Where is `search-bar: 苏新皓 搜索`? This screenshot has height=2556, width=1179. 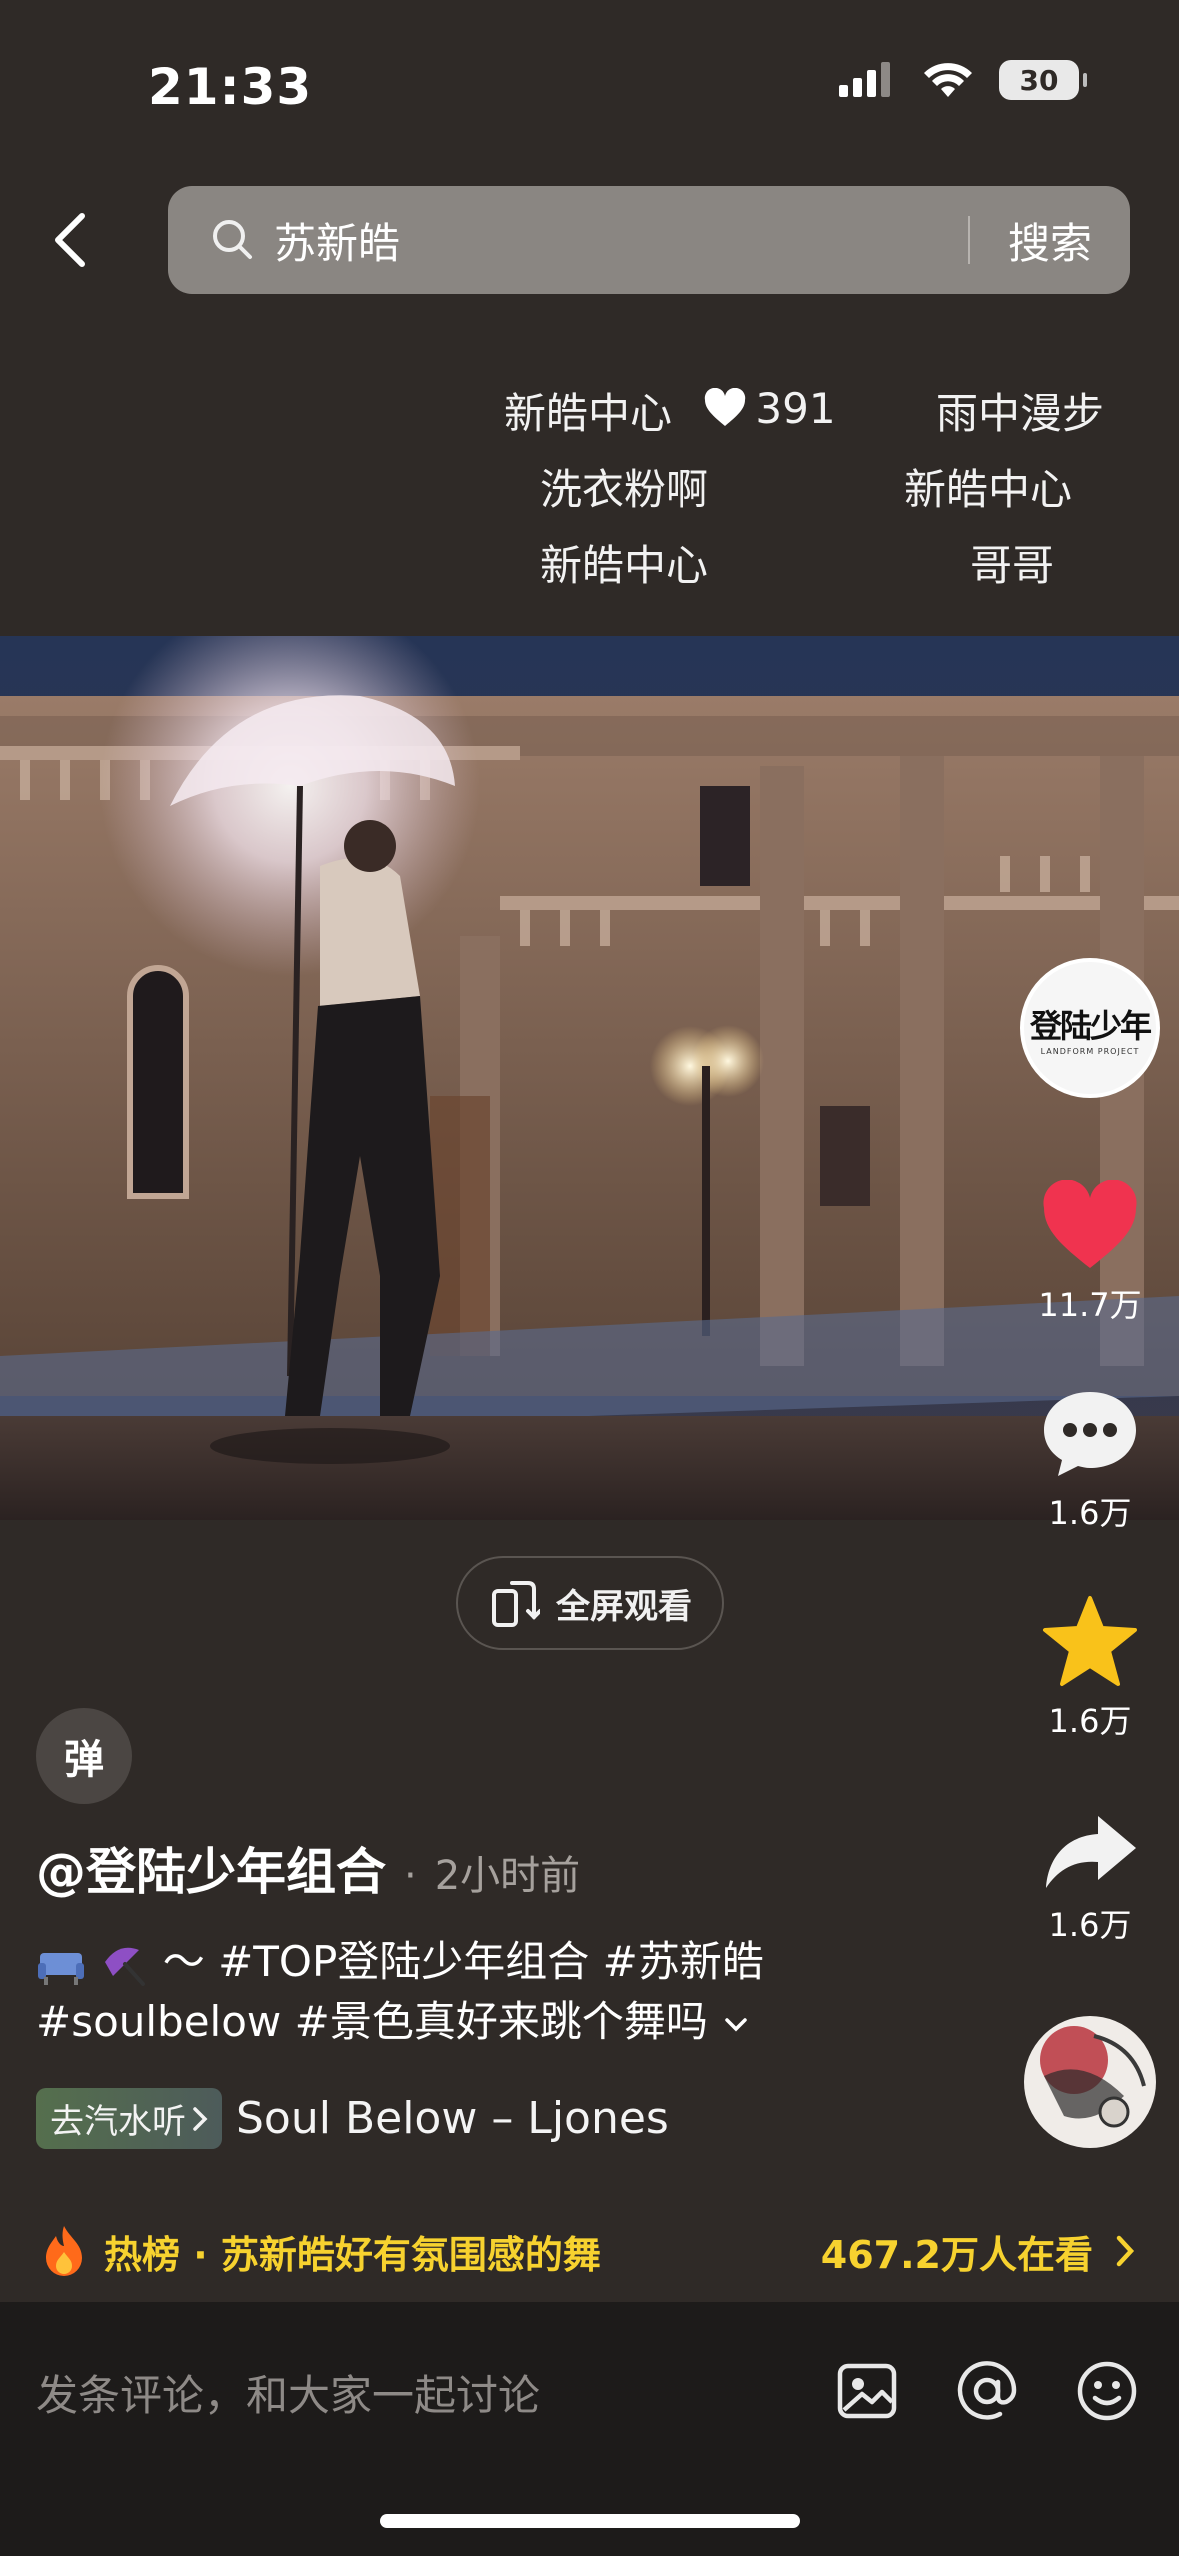 search-bar: 苏新皓 搜索 is located at coordinates (649, 240).